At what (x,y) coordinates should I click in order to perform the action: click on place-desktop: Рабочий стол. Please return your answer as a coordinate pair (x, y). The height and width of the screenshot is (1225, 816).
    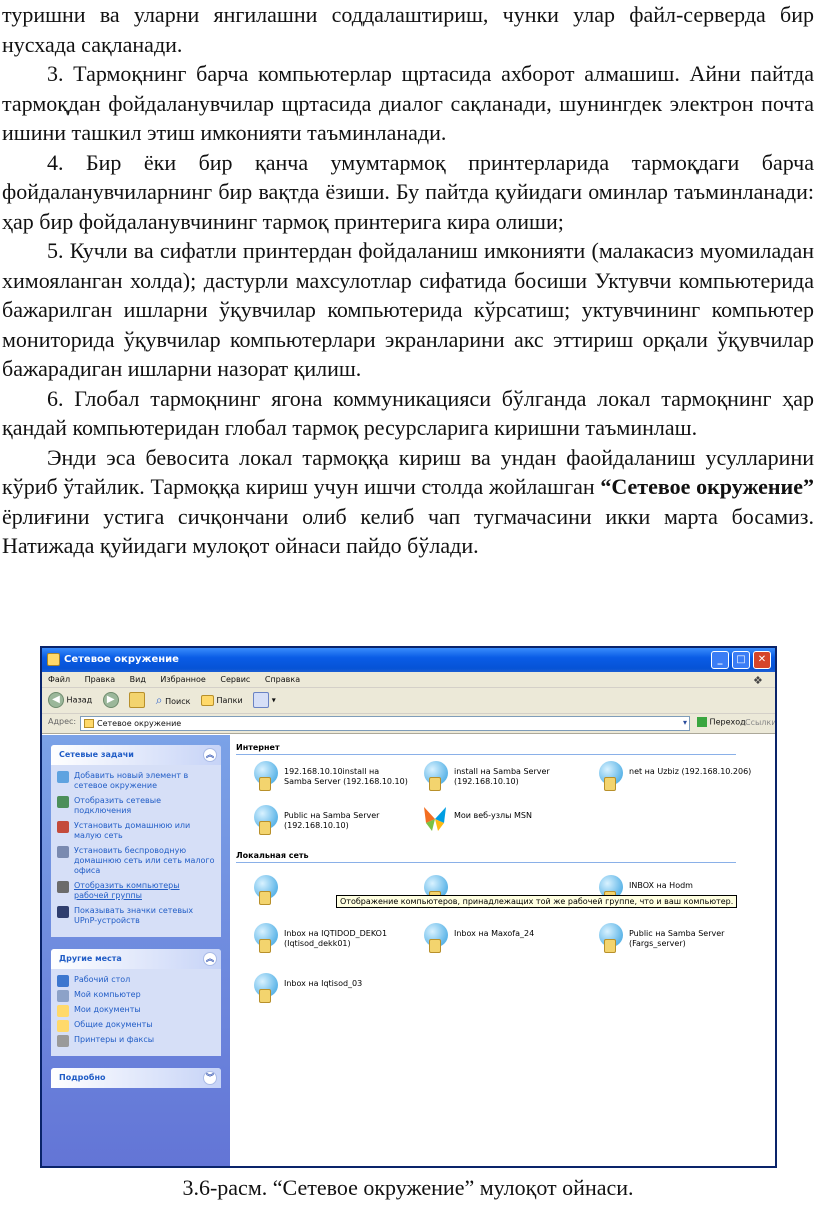
    Looking at the image, I should click on (136, 981).